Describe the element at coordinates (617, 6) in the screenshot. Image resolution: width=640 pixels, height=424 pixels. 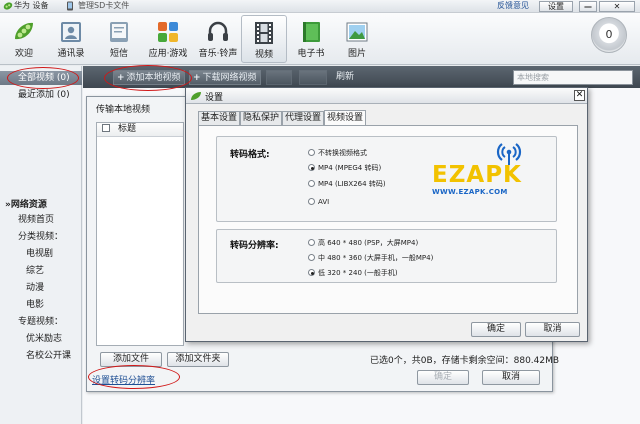
I see `close-button: ✕` at that location.